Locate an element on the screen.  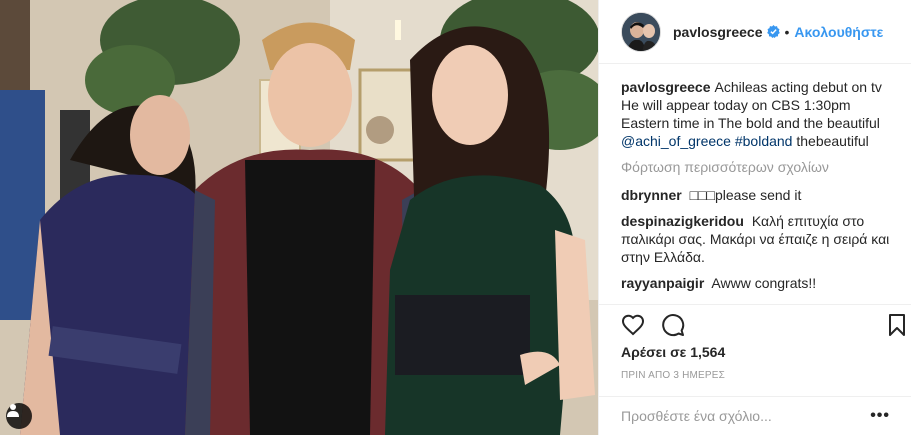
load-more-comments-link: Φόρτωση περισσότερων σχολίων is located at coordinates (756, 167).